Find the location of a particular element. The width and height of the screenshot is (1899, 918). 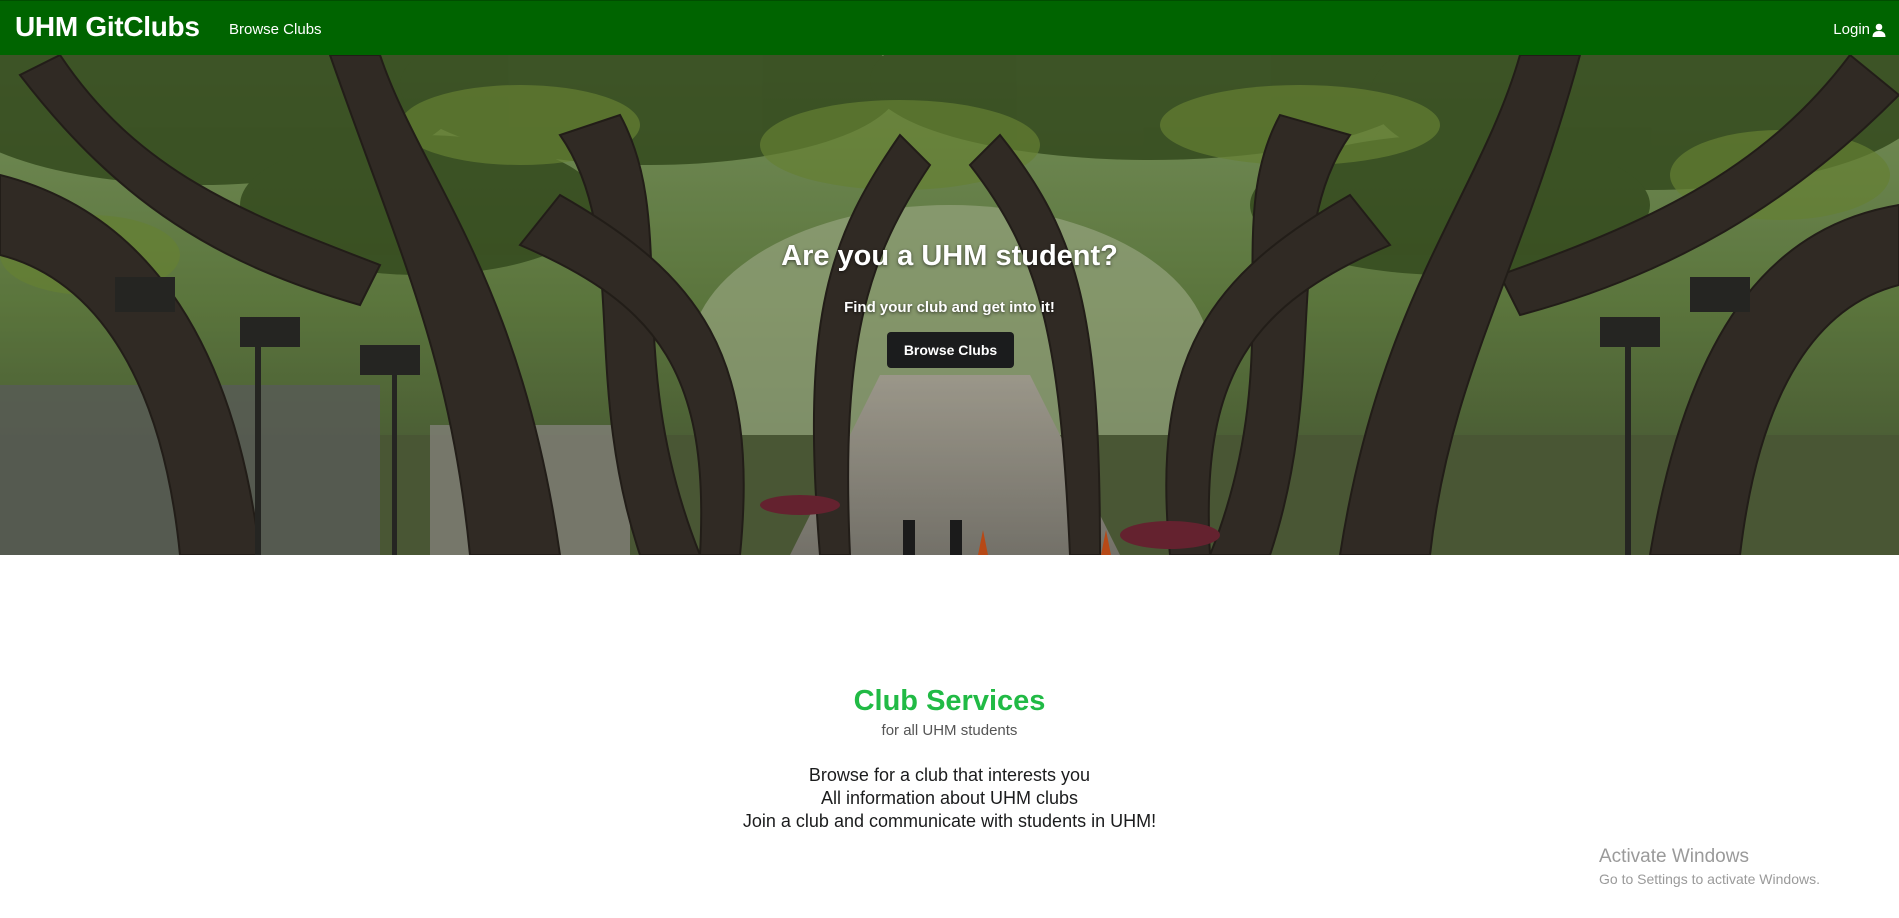

nav-browse-clubs-link: Browse Clubs is located at coordinates (275, 29).